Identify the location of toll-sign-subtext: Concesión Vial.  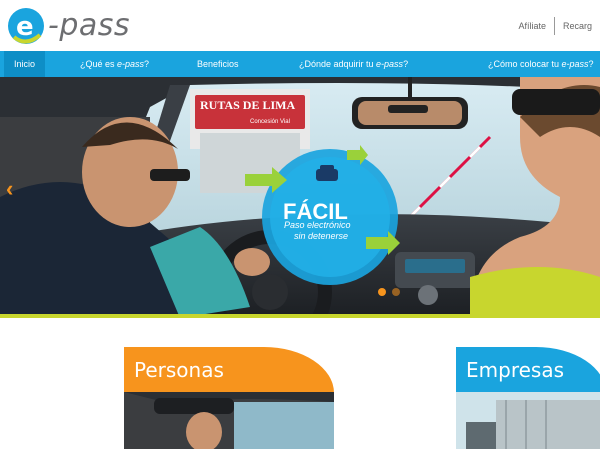
(270, 122).